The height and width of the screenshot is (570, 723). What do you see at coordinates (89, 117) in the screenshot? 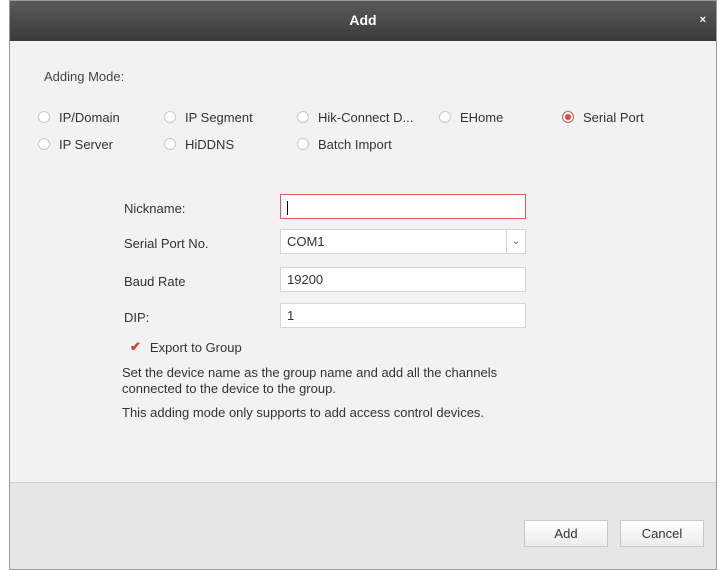
I see `radio-label: IP/Domain` at bounding box center [89, 117].